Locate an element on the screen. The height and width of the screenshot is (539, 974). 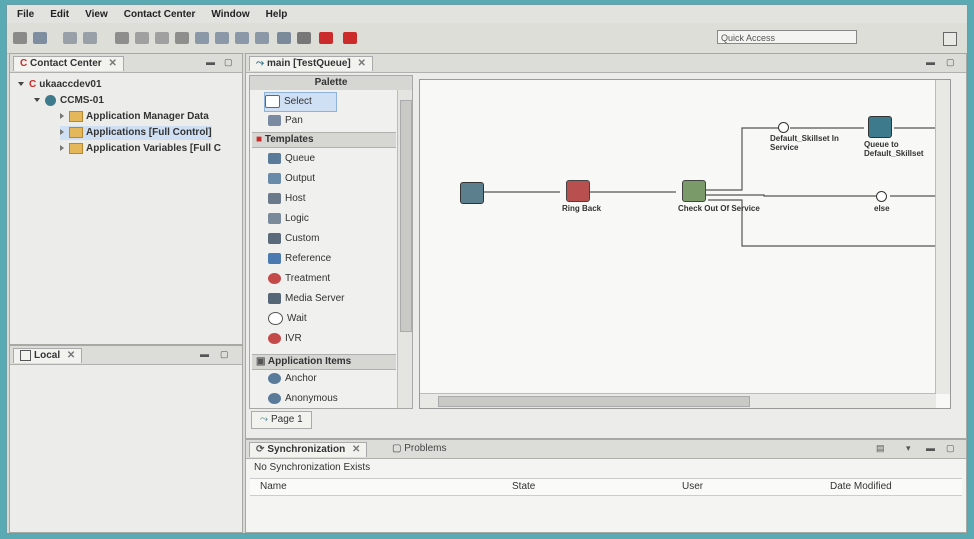
tree-item-application-manager-data: Application Manager Data is located at coordinates (134, 117).